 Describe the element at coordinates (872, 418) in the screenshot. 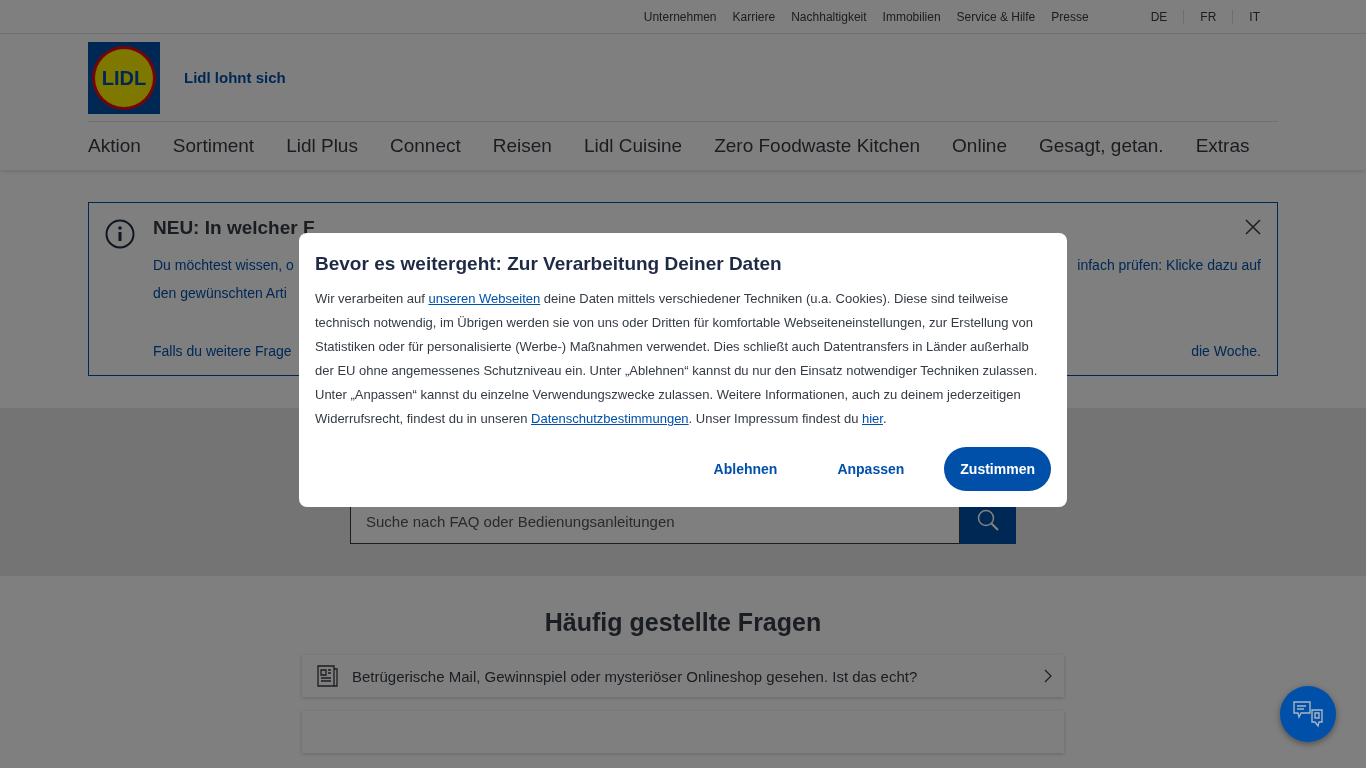

I see `text-link: hier` at that location.